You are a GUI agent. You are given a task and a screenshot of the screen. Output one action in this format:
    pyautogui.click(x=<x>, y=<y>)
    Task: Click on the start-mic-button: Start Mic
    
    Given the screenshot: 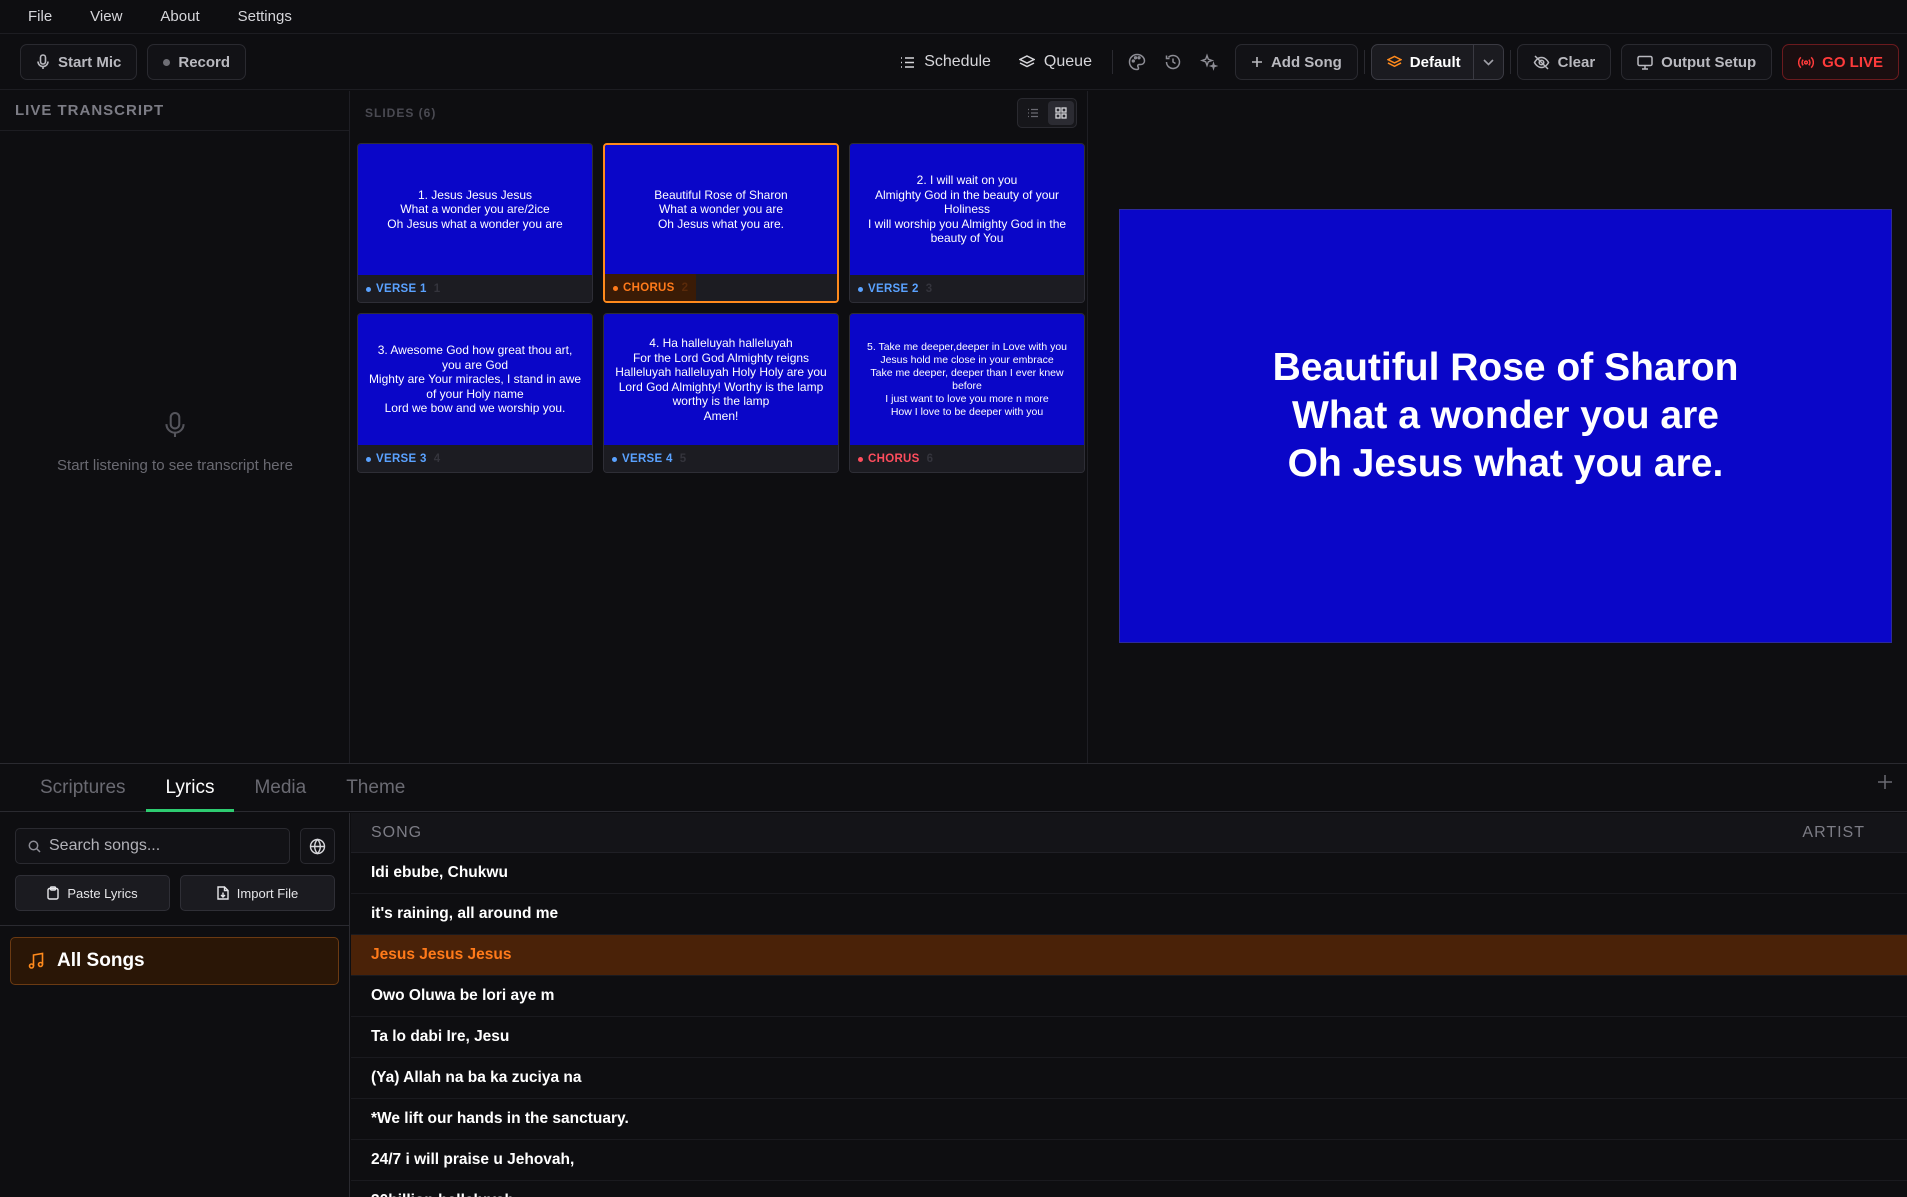 What is the action you would take?
    pyautogui.click(x=79, y=62)
    